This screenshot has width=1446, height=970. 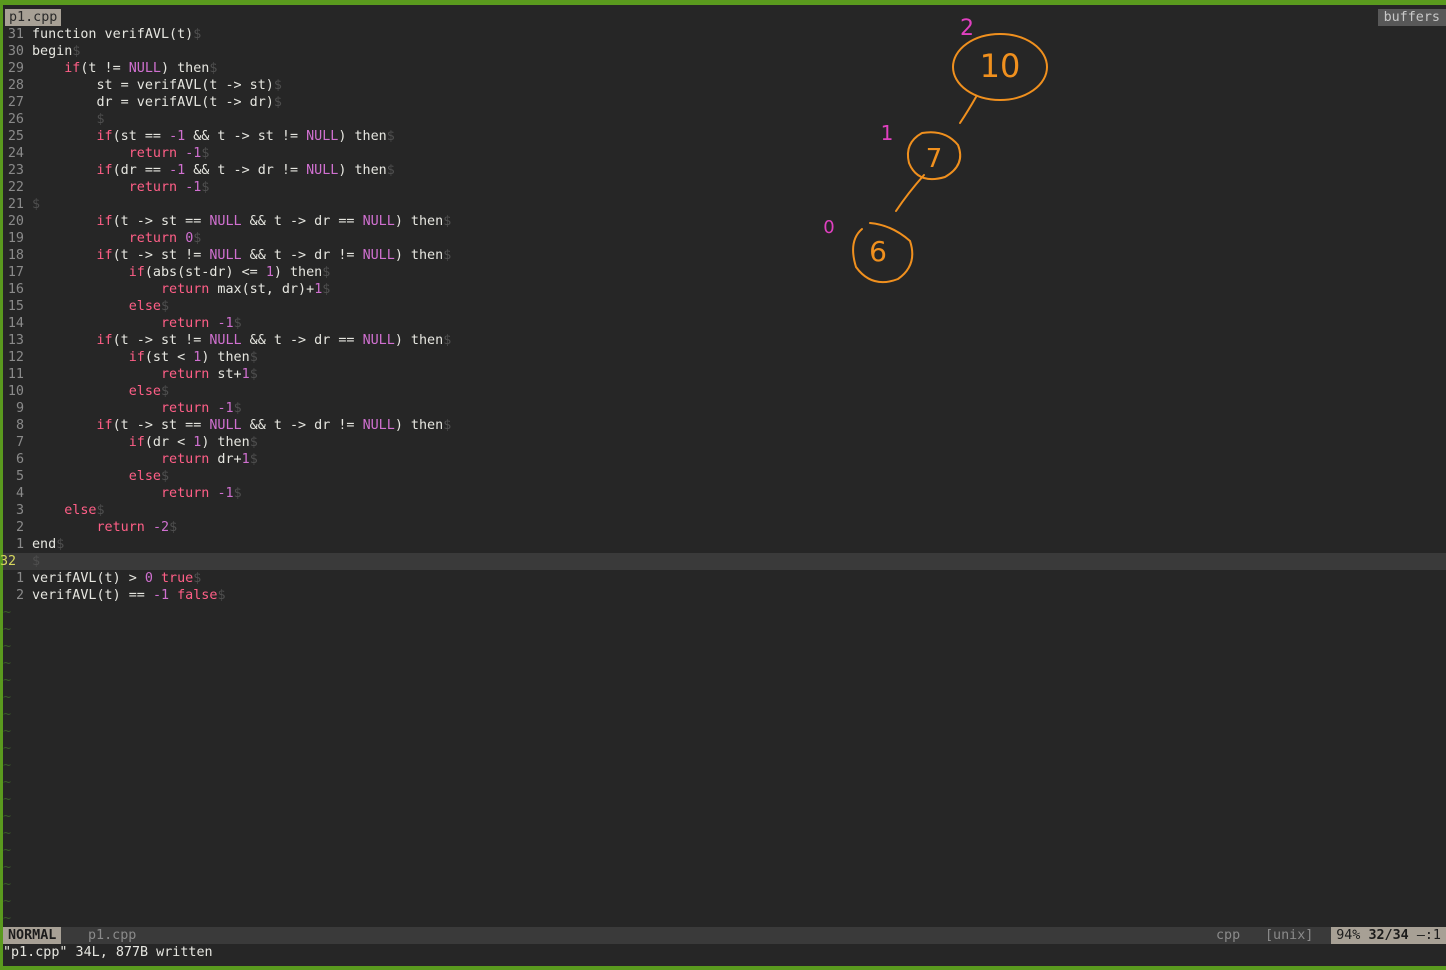 What do you see at coordinates (112, 935) in the screenshot?
I see `status-filename: p1.cpp` at bounding box center [112, 935].